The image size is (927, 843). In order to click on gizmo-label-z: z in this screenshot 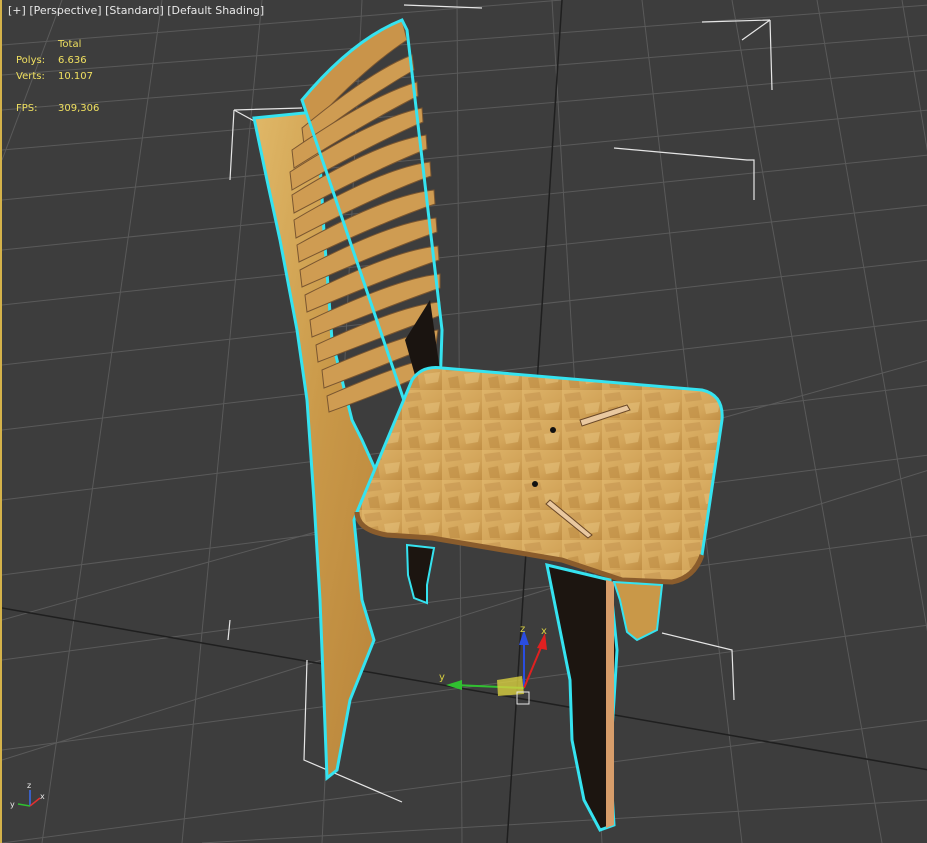, I will do `click(523, 629)`.